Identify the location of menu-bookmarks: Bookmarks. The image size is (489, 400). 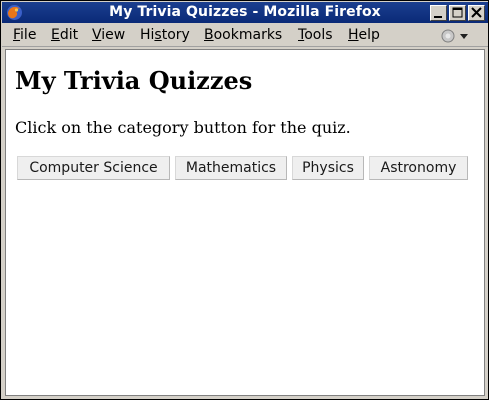
(243, 35).